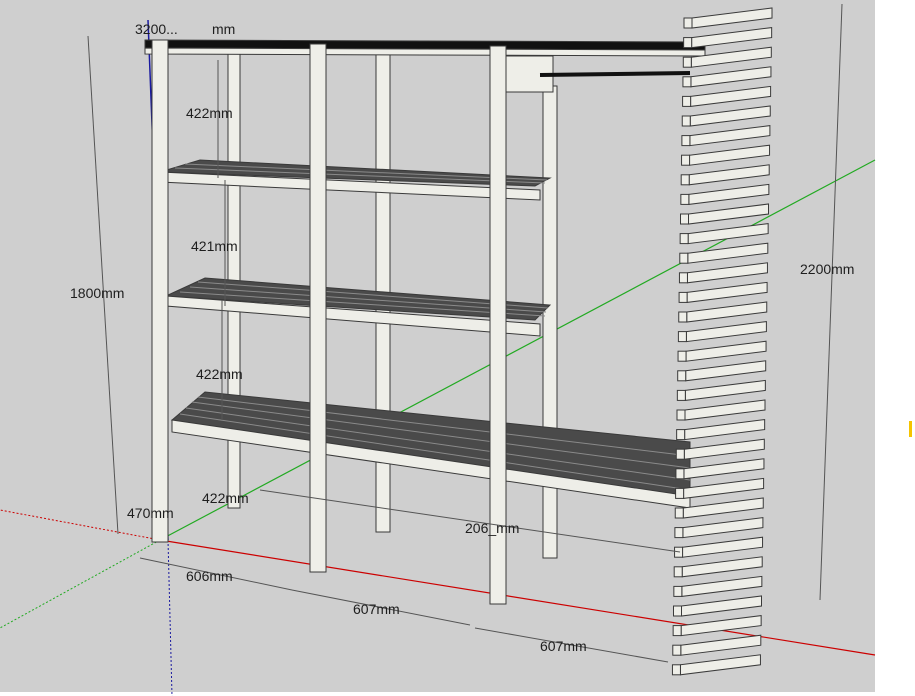 The height and width of the screenshot is (696, 915). What do you see at coordinates (209, 576) in the screenshot?
I see `dim-width-1: 606mm` at bounding box center [209, 576].